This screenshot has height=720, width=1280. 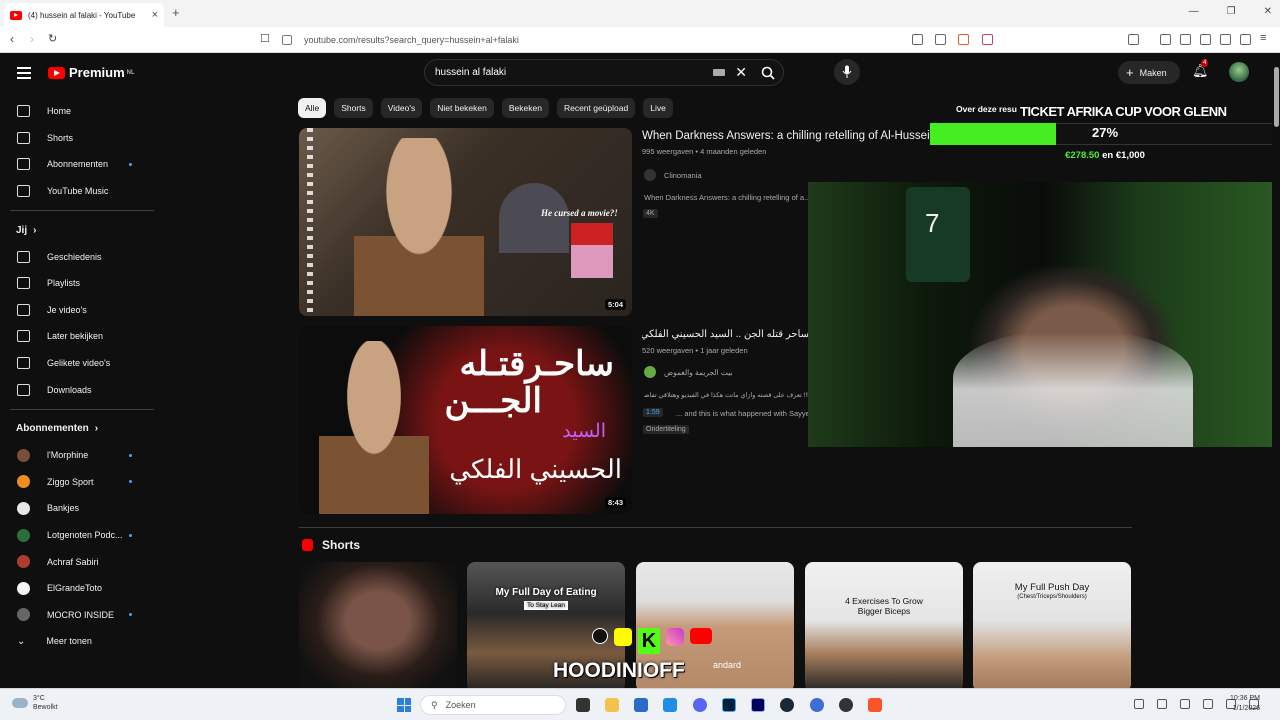 I want to click on tray-chevron-icon, so click(x=1139, y=704).